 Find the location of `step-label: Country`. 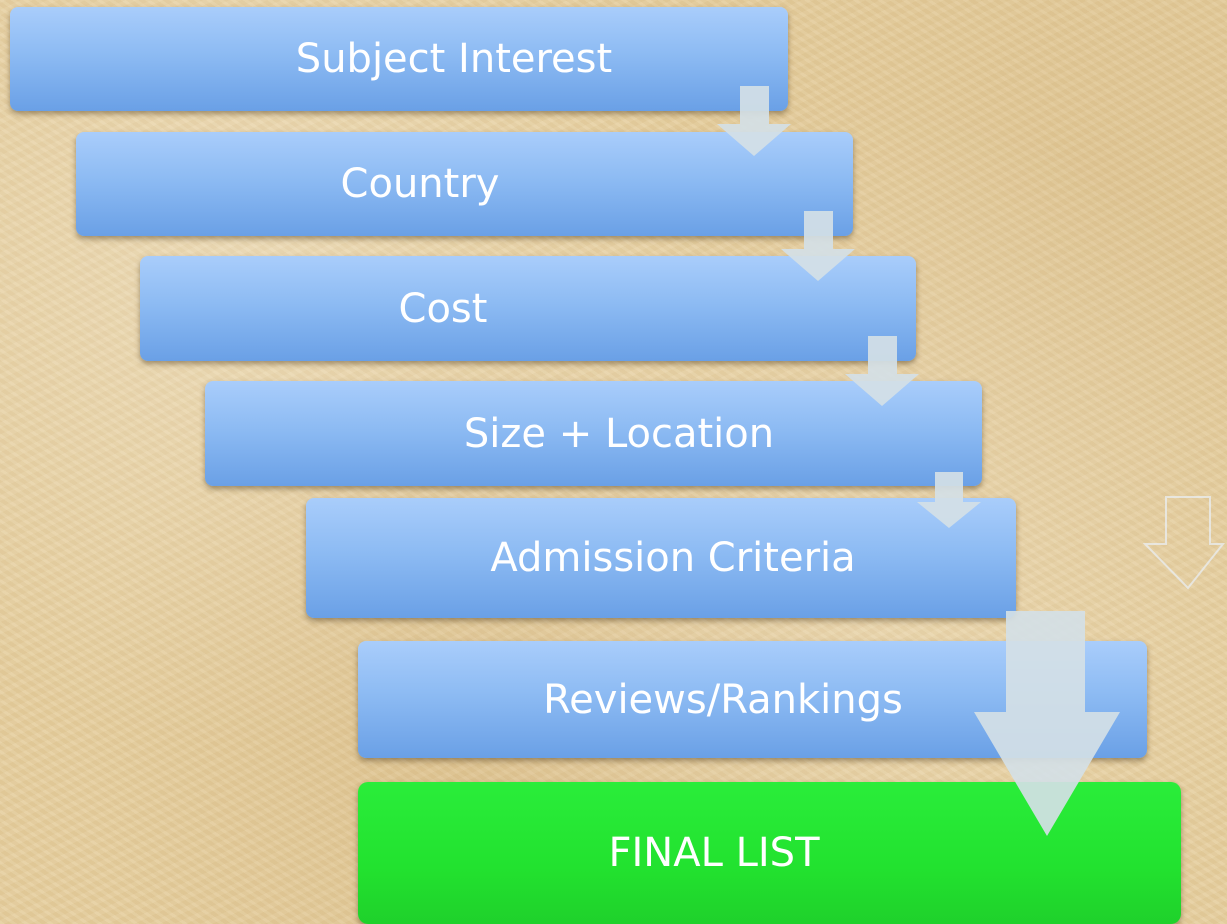

step-label: Country is located at coordinates (420, 184).